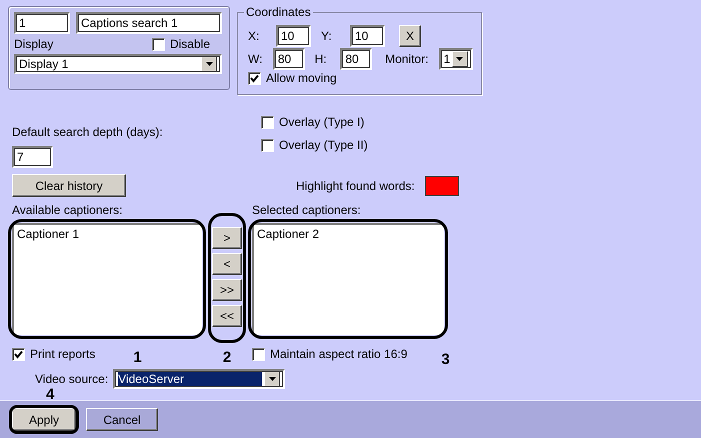 Image resolution: width=701 pixels, height=438 pixels. I want to click on name-field: Captions search 1, so click(149, 23).